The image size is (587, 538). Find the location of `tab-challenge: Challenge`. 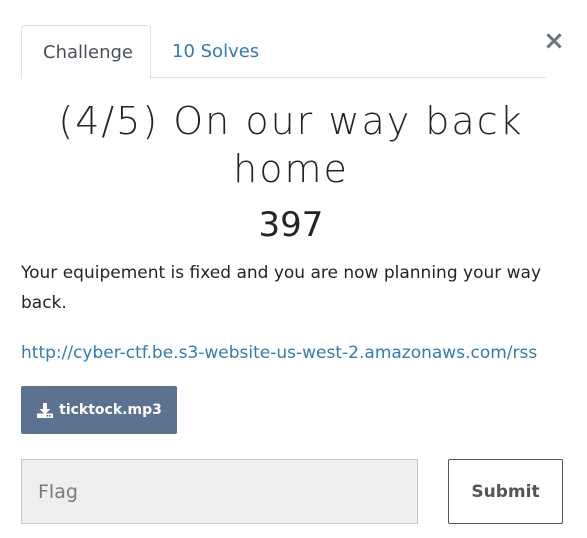

tab-challenge: Challenge is located at coordinates (86, 52).